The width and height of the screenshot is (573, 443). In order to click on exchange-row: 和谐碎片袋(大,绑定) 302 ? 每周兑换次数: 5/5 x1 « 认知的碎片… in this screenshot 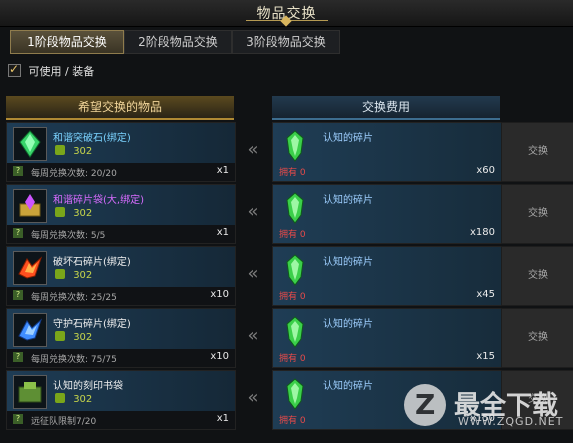, I will do `click(286, 215)`.